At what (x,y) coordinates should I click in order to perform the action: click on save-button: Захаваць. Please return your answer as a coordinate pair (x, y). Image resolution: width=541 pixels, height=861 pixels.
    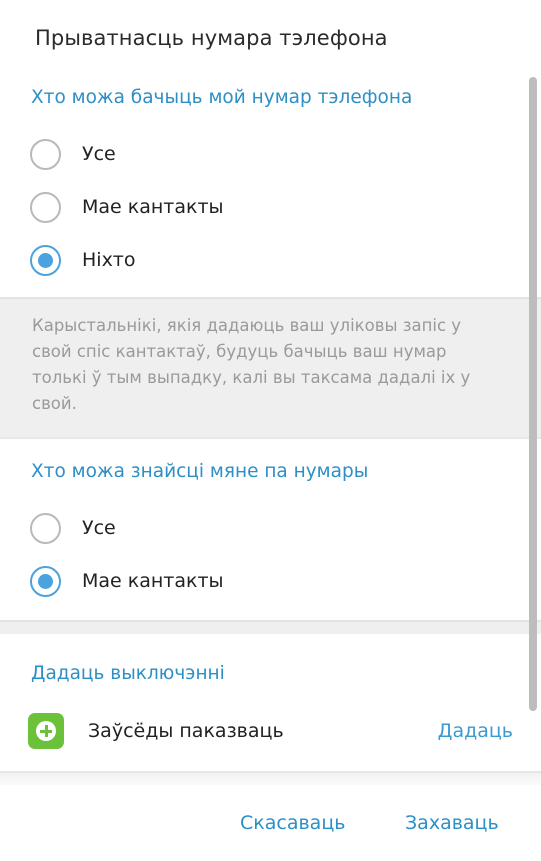
    Looking at the image, I should click on (452, 823).